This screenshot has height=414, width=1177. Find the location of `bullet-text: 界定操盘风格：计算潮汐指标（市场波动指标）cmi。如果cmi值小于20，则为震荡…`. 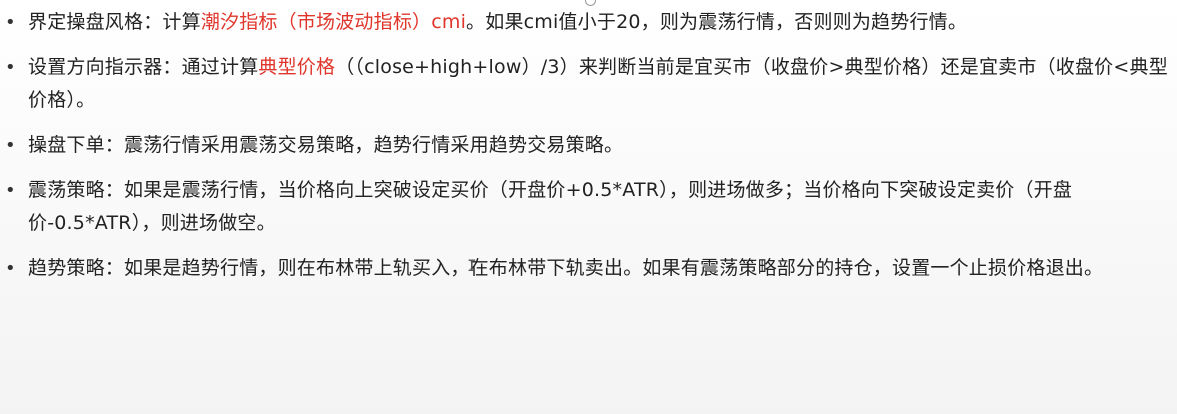

bullet-text: 界定操盘风格：计算潮汐指标（市场波动指标）cmi。如果cmi值小于20，则为震荡… is located at coordinates (598, 22).